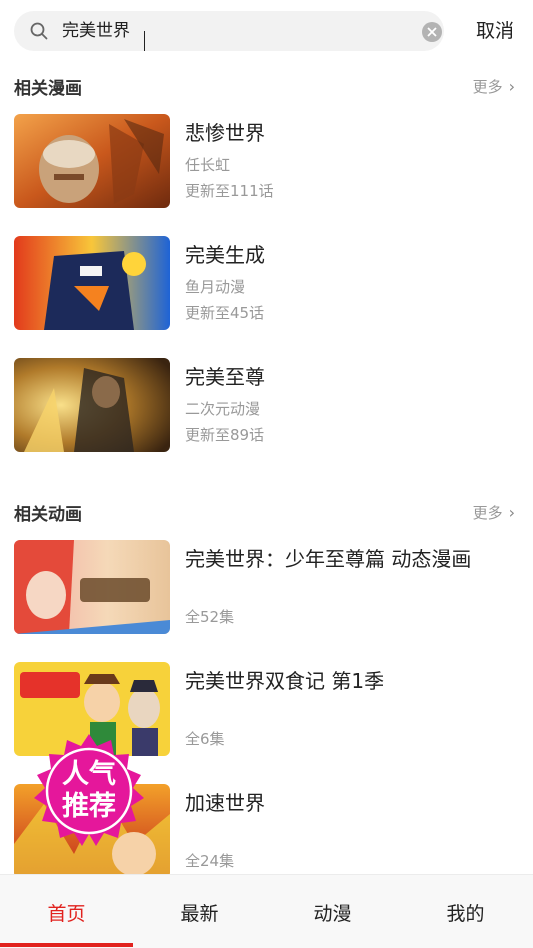 The image size is (533, 948). I want to click on search-icon, so click(39, 31).